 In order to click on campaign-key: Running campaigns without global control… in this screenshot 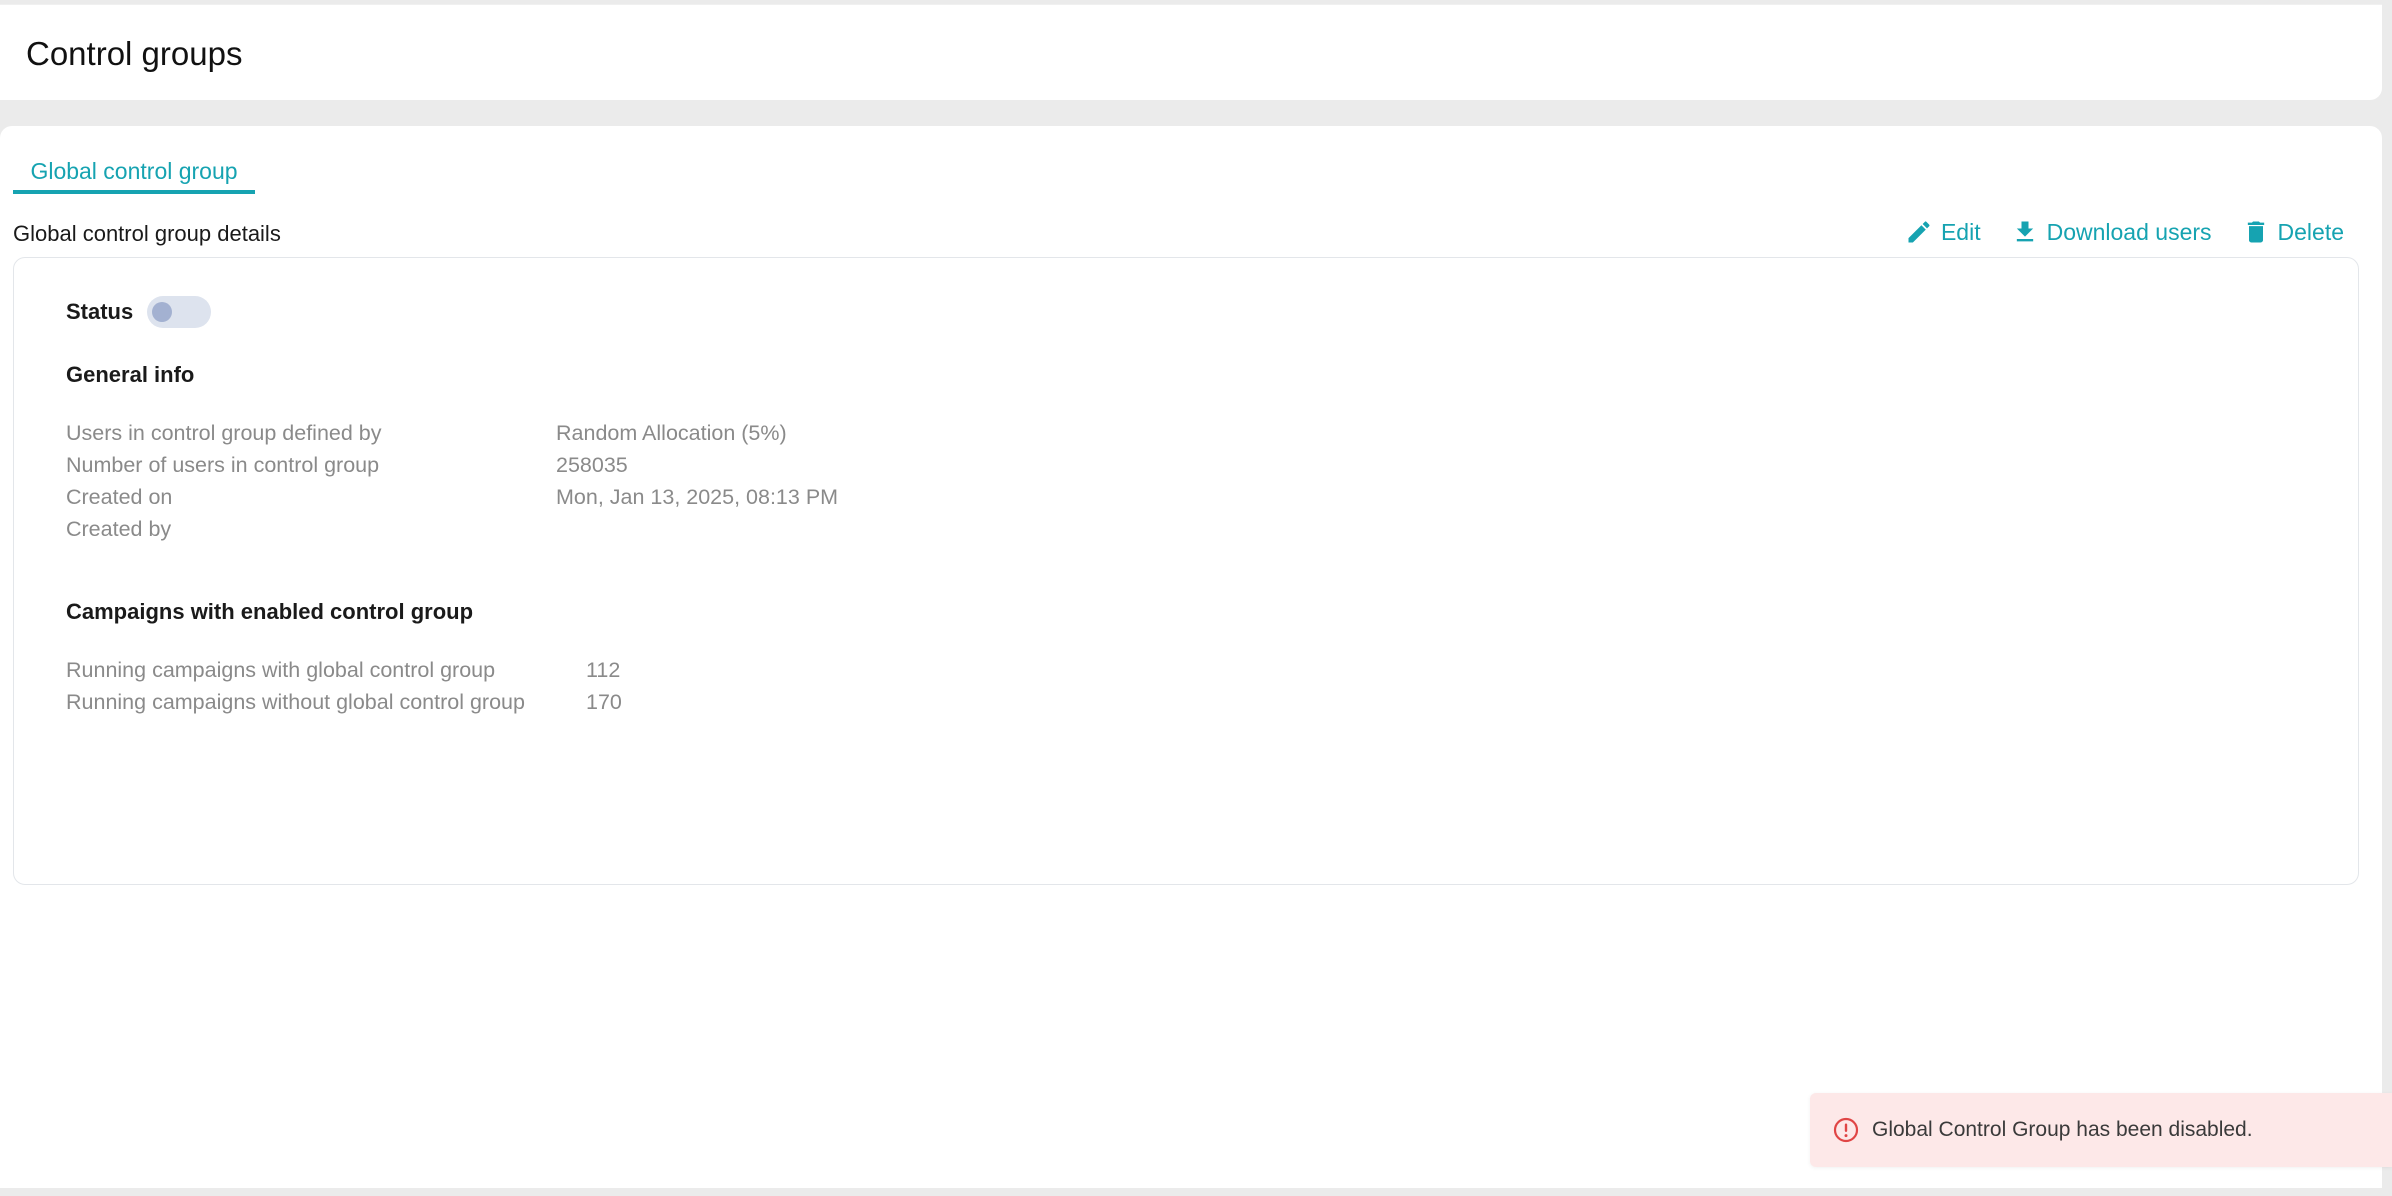, I will do `click(295, 702)`.